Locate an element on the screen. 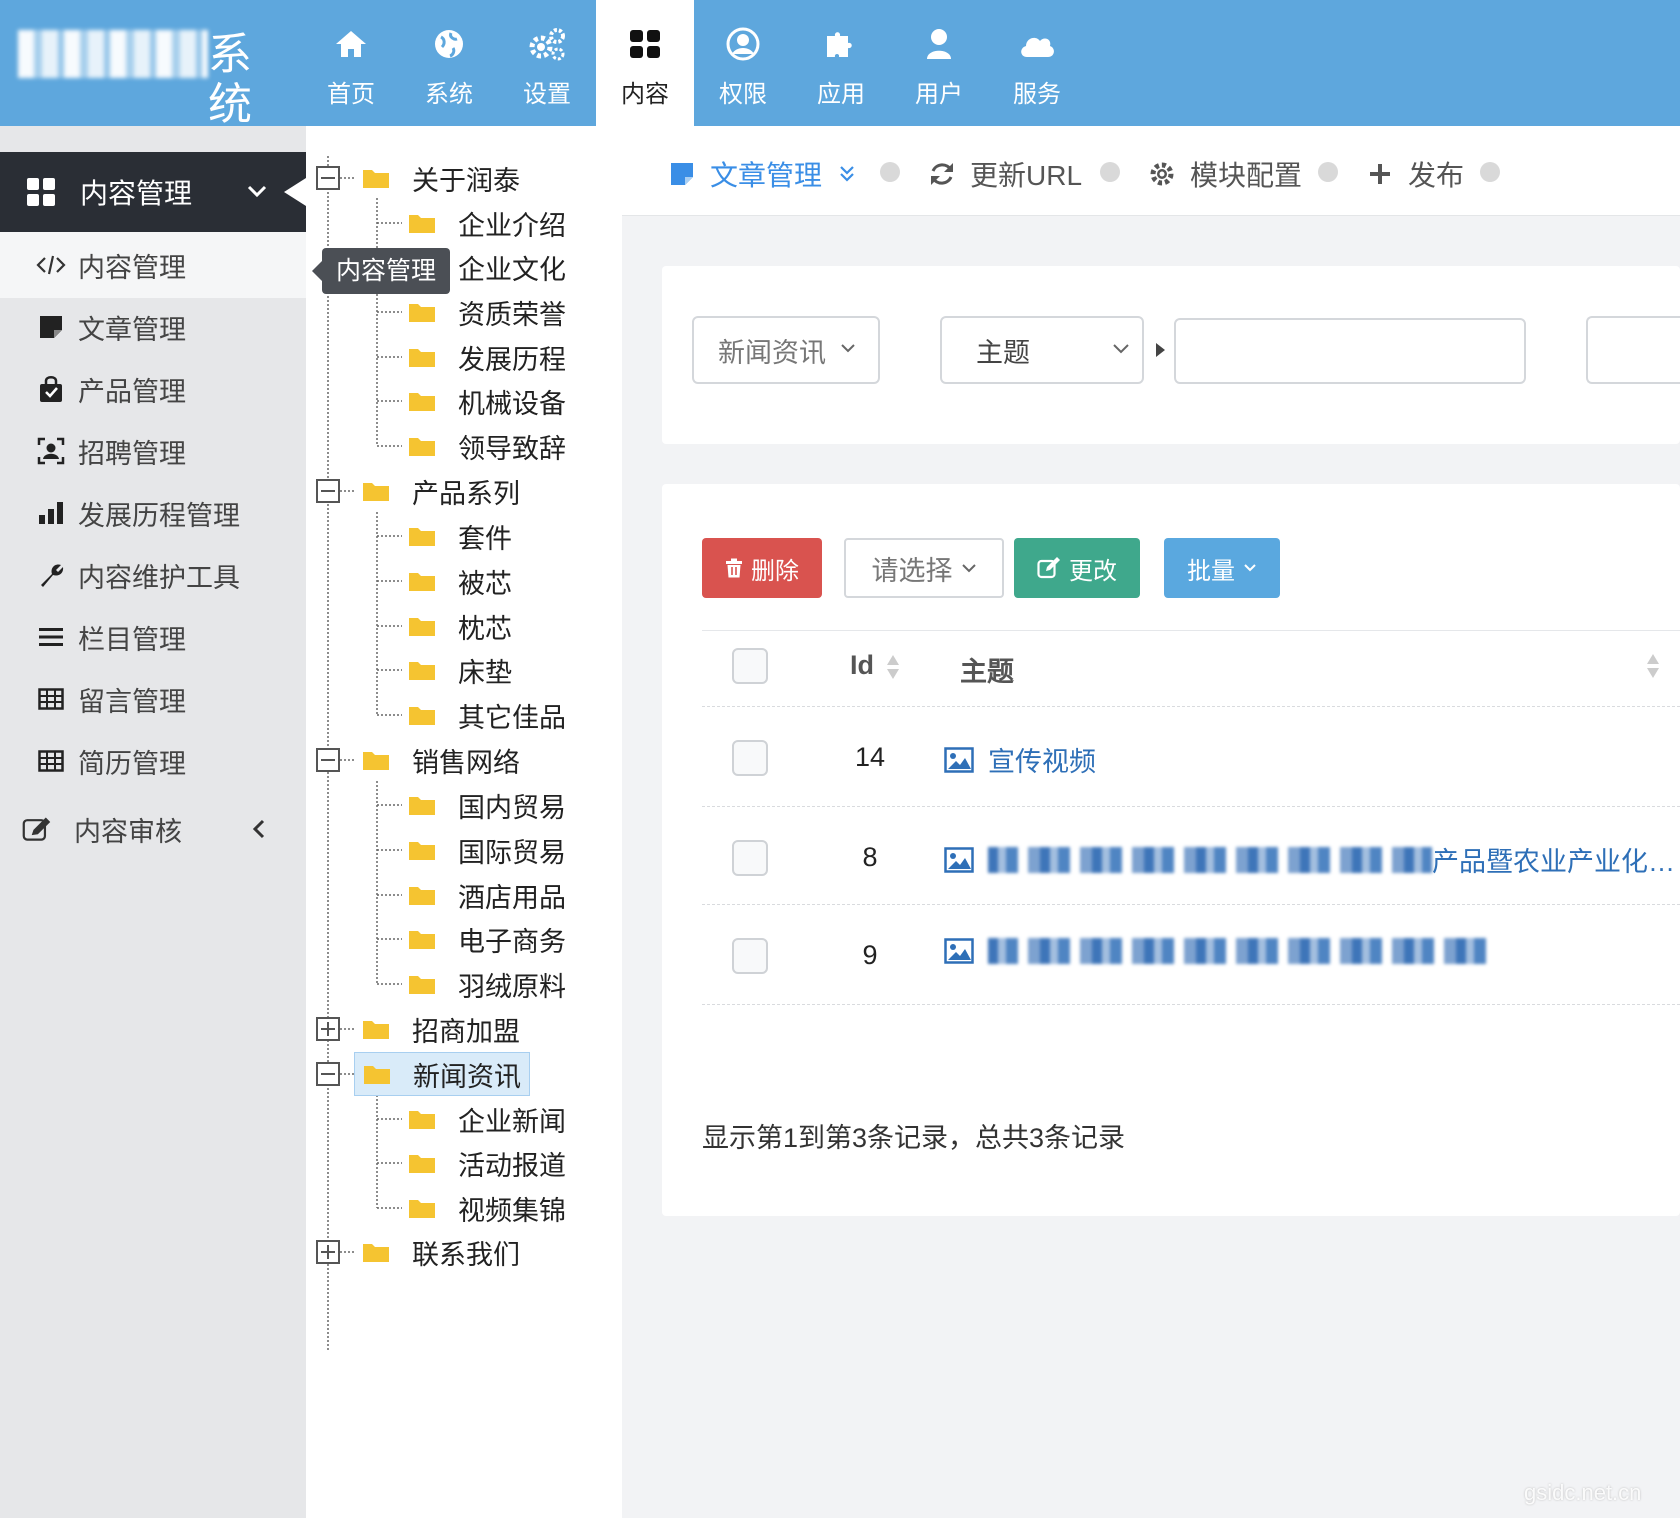 This screenshot has height=1518, width=1680. tree-node: 招商加盟 is located at coordinates (441, 1029).